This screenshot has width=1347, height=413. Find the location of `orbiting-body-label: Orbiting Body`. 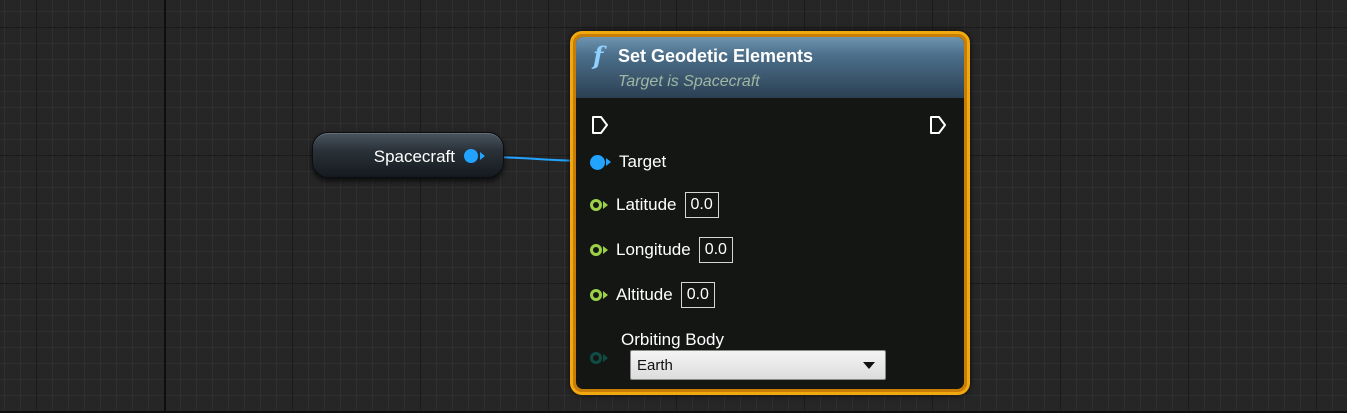

orbiting-body-label: Orbiting Body is located at coordinates (672, 339).